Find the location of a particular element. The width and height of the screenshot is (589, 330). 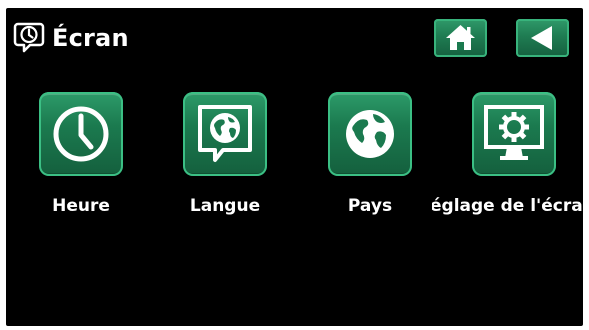

clock-icon is located at coordinates (81, 134).